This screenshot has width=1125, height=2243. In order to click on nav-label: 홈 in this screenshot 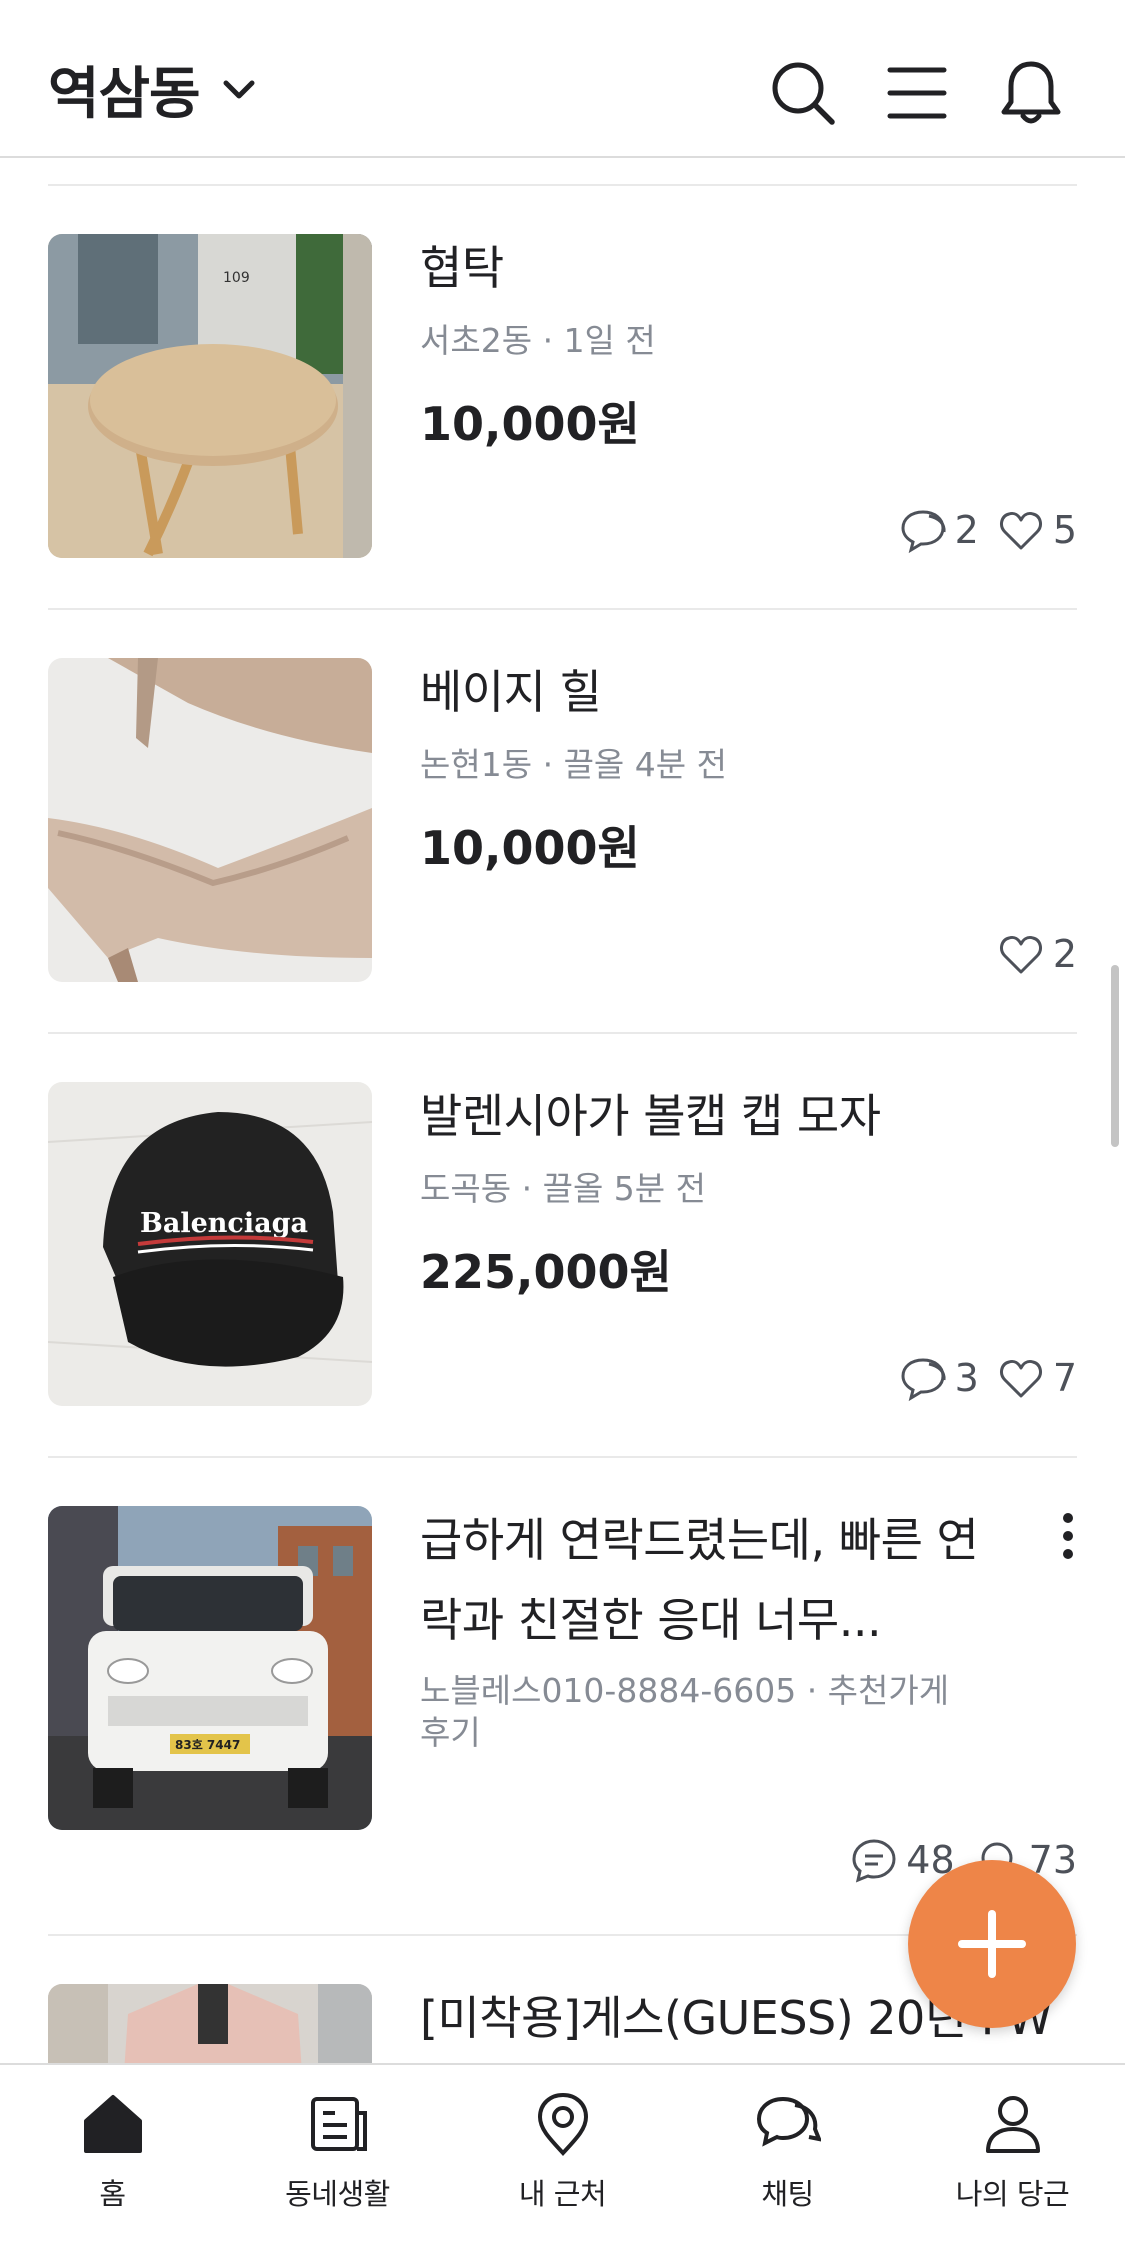, I will do `click(112, 2194)`.